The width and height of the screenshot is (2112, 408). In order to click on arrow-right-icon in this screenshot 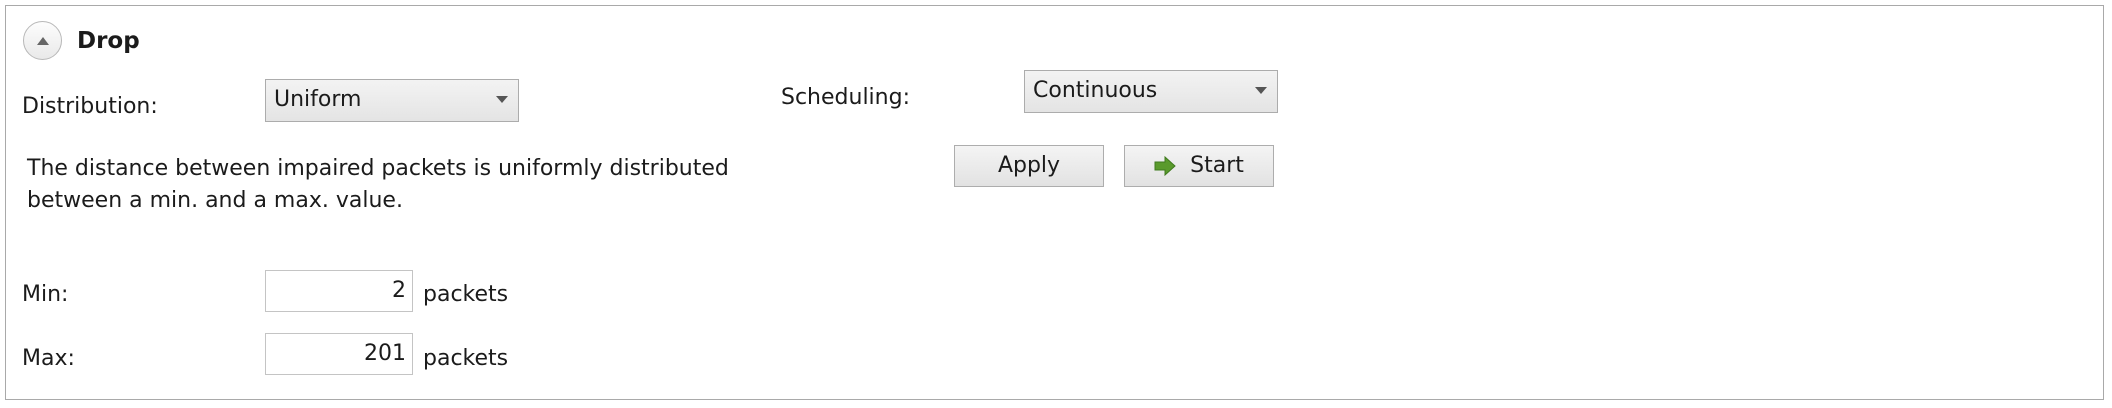, I will do `click(1165, 165)`.